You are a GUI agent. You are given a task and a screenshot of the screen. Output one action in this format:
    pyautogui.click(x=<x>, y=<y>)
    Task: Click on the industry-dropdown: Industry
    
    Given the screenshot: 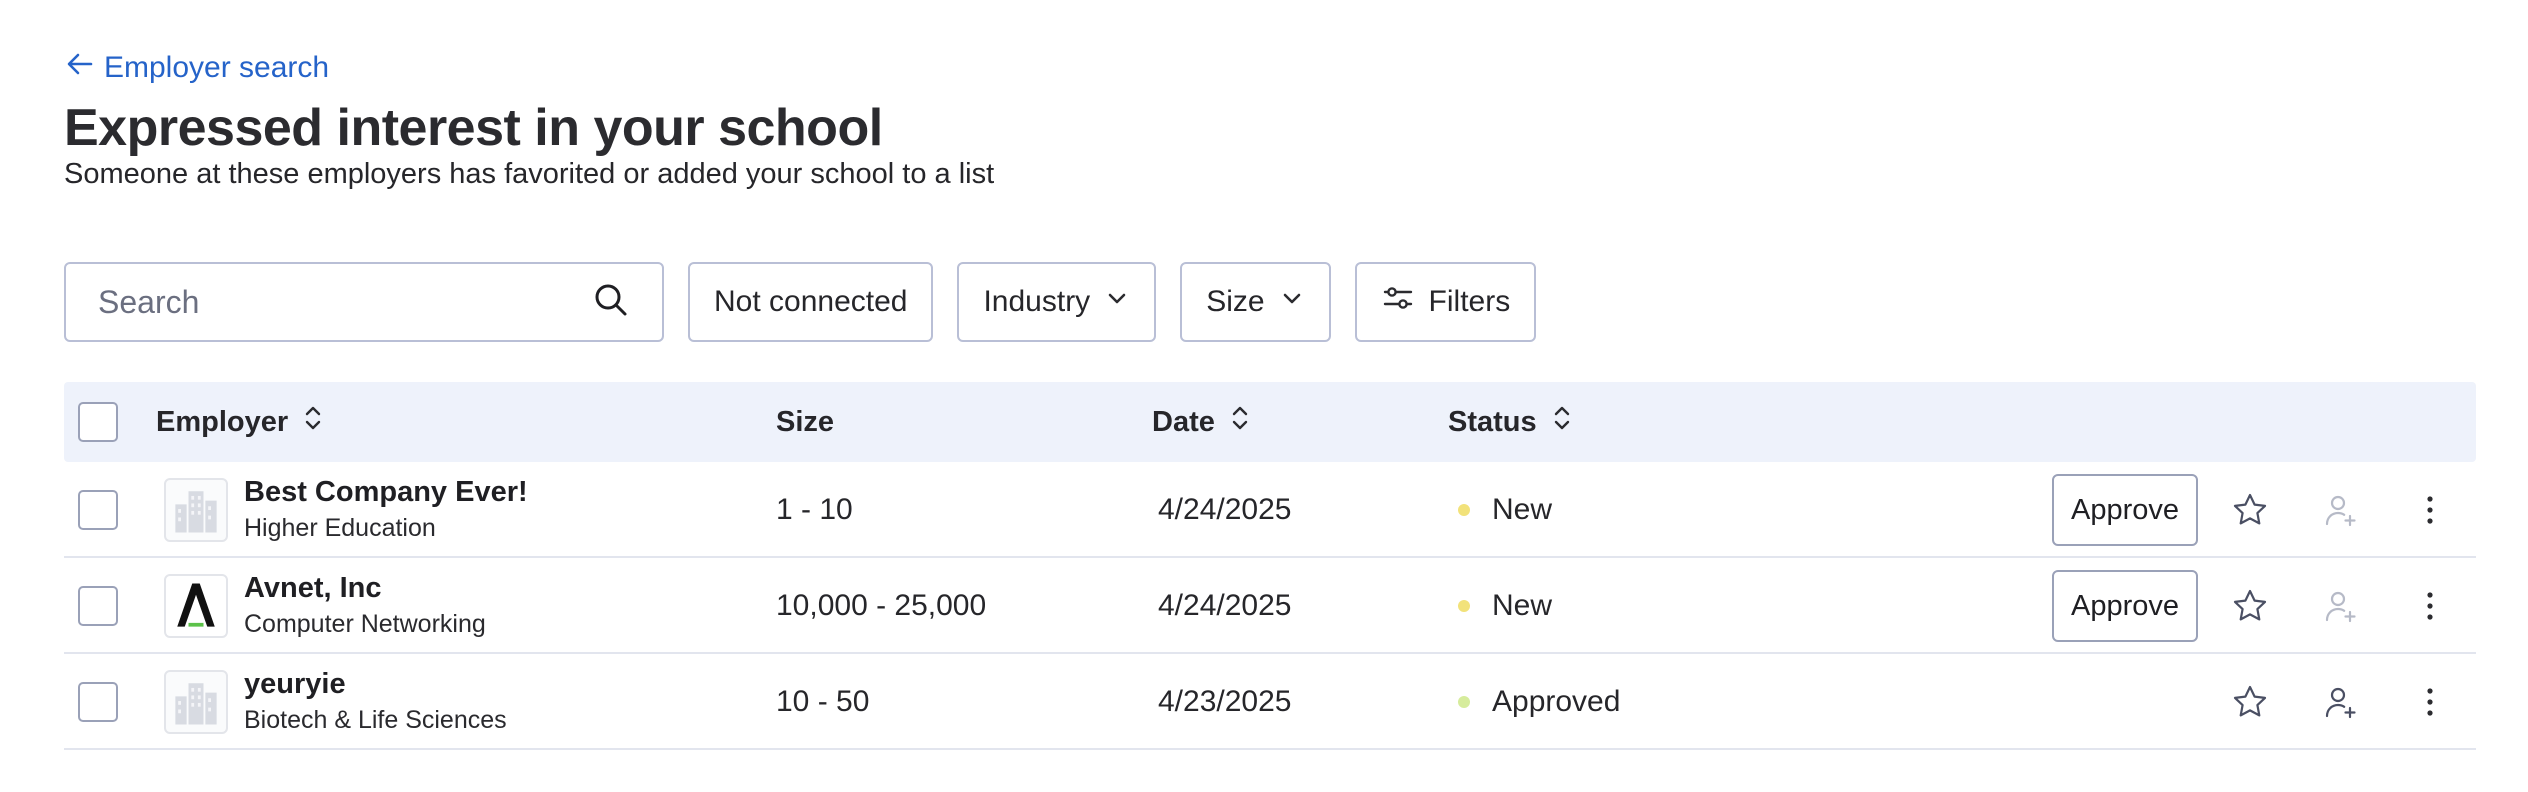 What is the action you would take?
    pyautogui.click(x=1057, y=302)
    